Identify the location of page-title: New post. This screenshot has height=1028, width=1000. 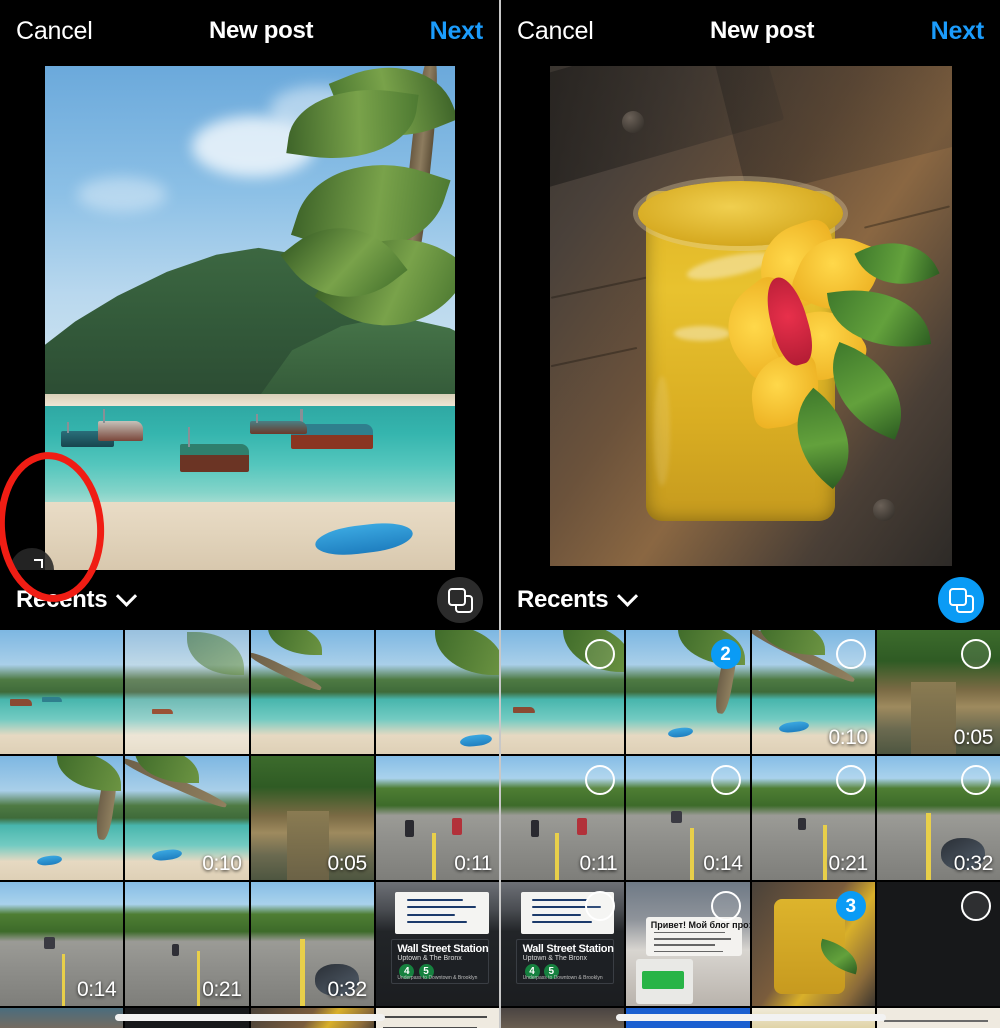
(762, 30).